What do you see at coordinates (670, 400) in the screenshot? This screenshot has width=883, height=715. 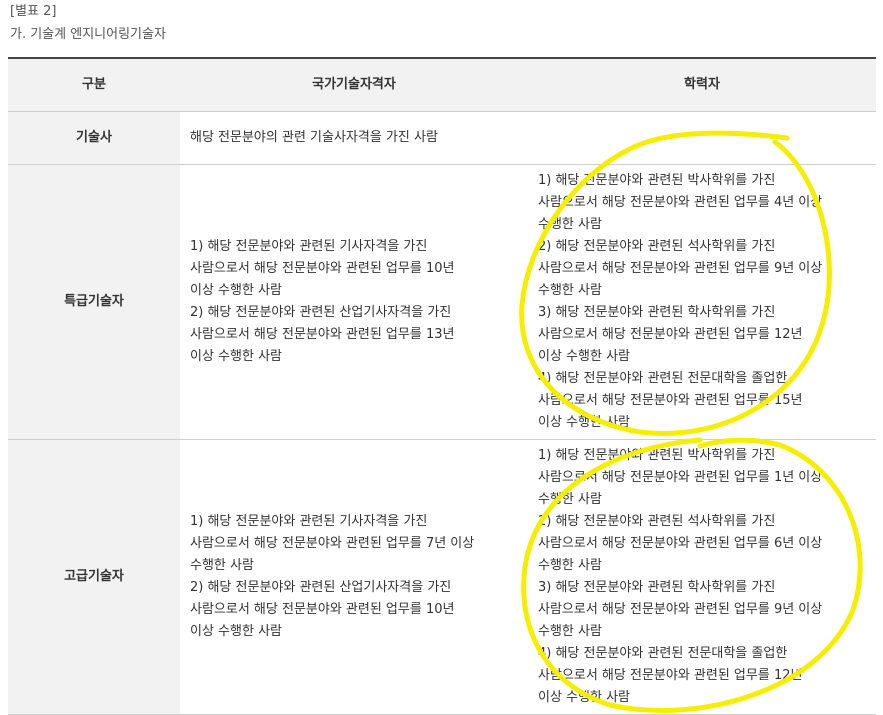 I see `cell-line: 사람으로서 해당 전문분야와 관련된 업무를 15년` at bounding box center [670, 400].